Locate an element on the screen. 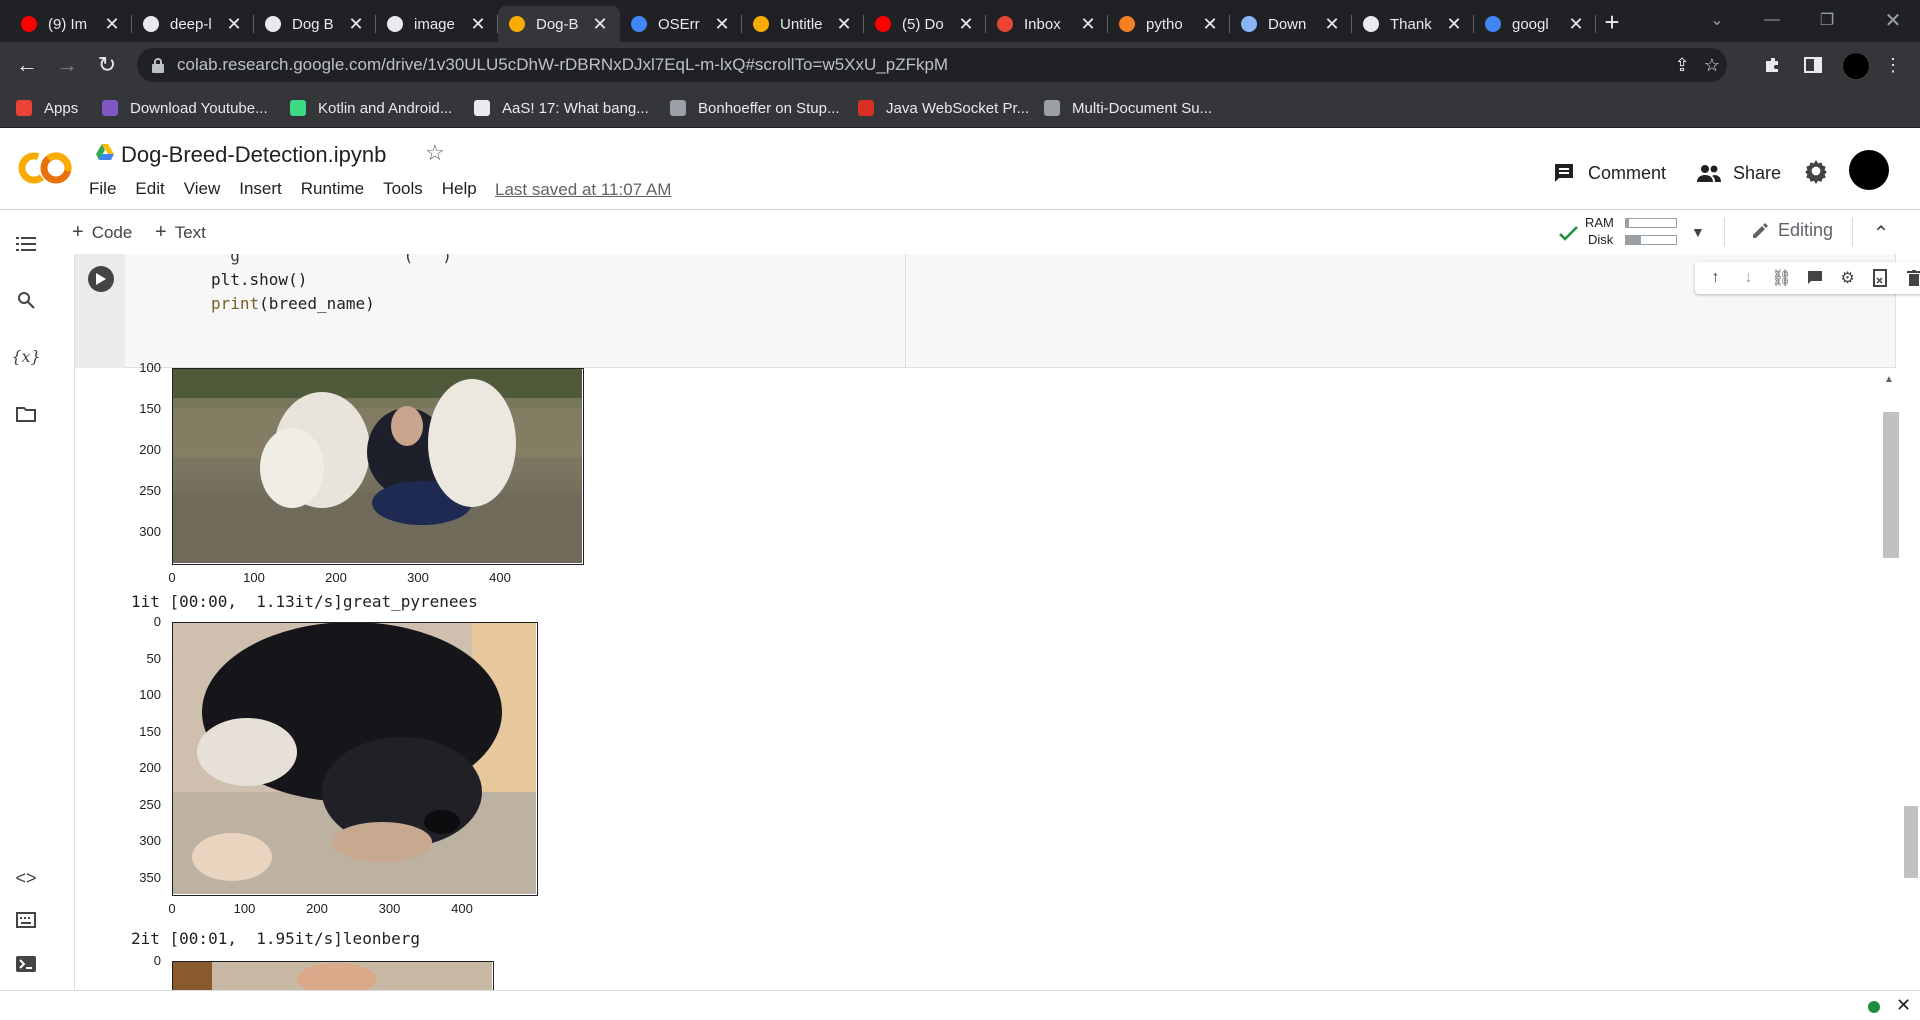  y-tick-label: 100 is located at coordinates (150, 367).